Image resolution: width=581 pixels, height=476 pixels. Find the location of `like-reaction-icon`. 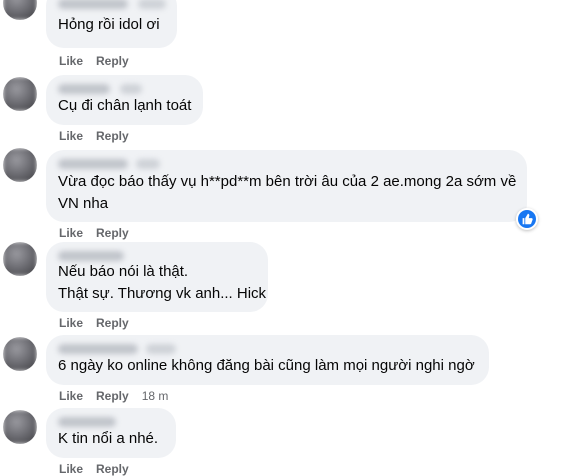

like-reaction-icon is located at coordinates (527, 219).